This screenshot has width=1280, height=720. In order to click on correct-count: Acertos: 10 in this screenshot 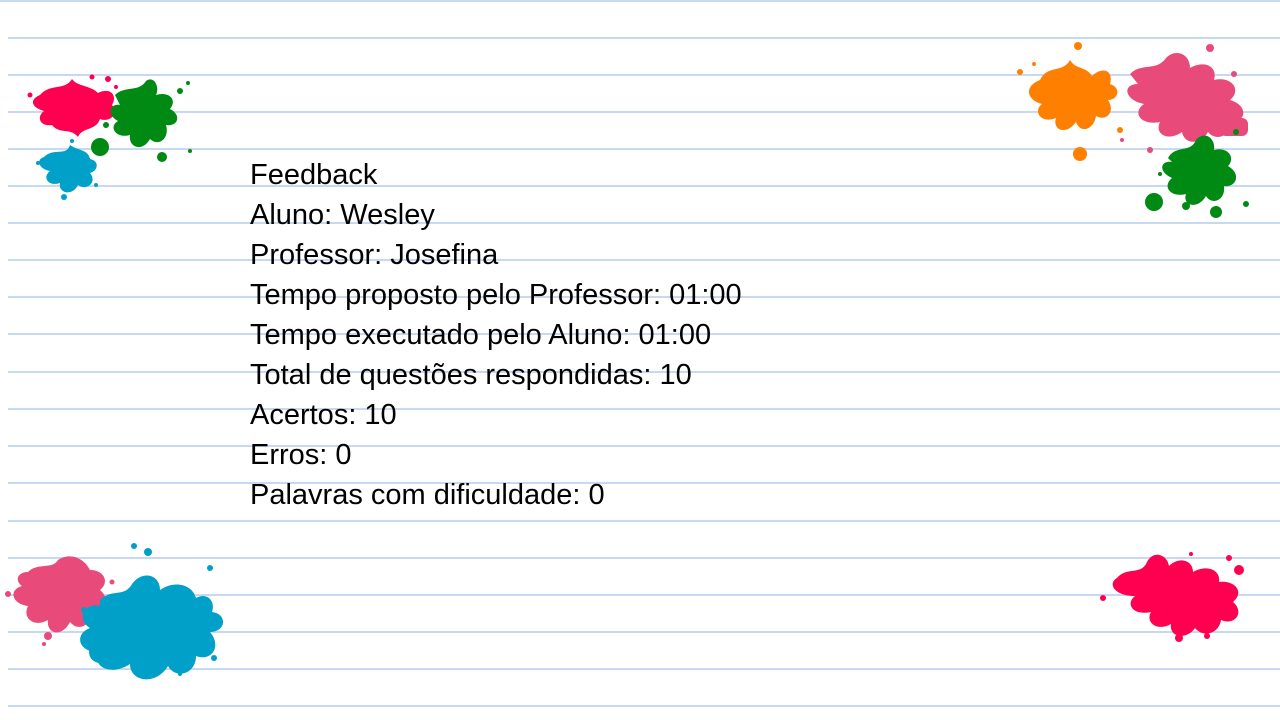, I will do `click(323, 415)`.